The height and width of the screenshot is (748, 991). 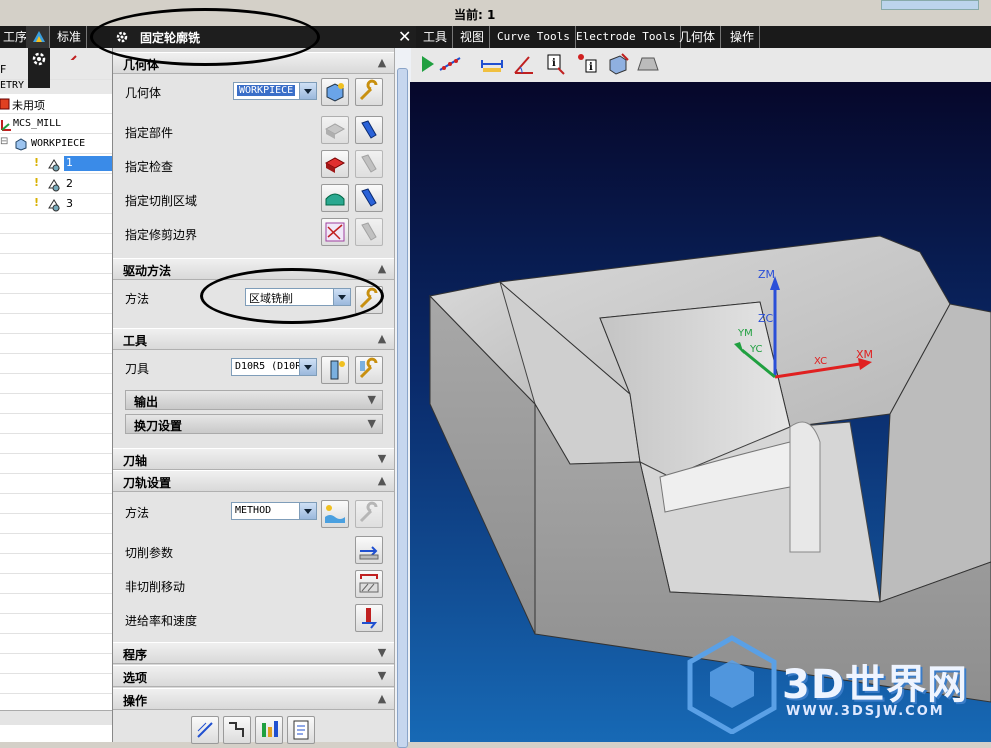 I want to click on collapse-toggle-icon: ⊟, so click(x=4, y=141).